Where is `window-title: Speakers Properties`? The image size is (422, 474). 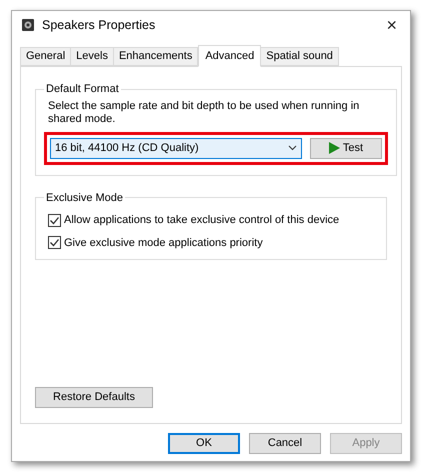
window-title: Speakers Properties is located at coordinates (99, 25).